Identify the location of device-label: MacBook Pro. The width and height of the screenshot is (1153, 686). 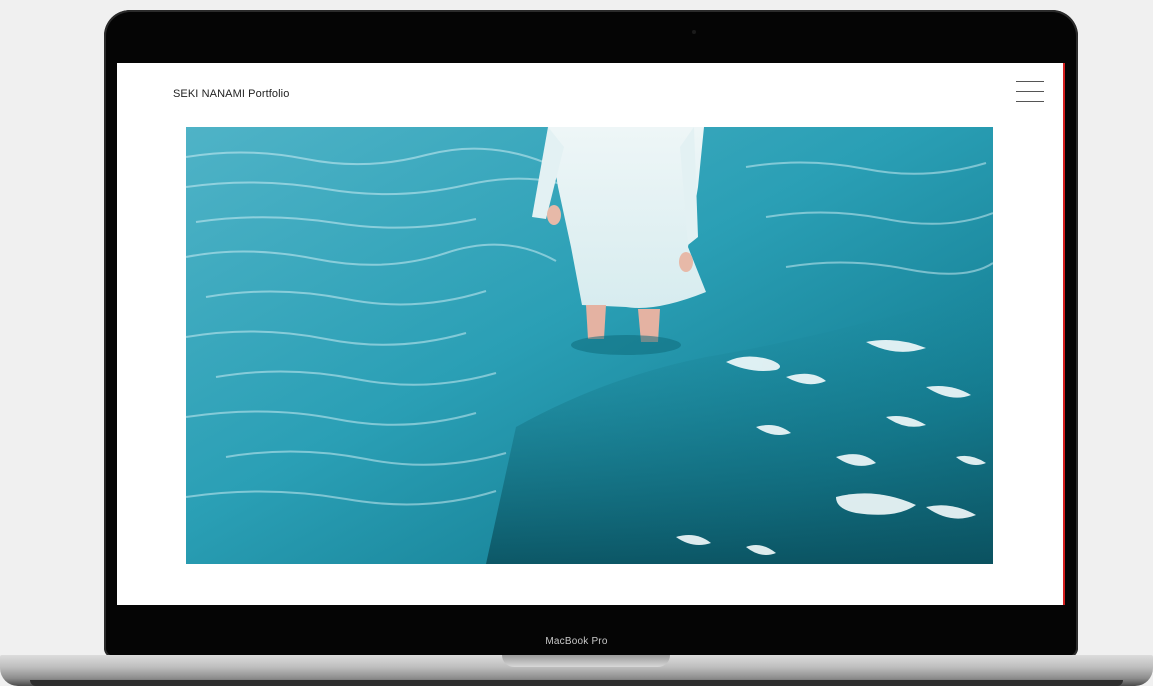
(576, 641).